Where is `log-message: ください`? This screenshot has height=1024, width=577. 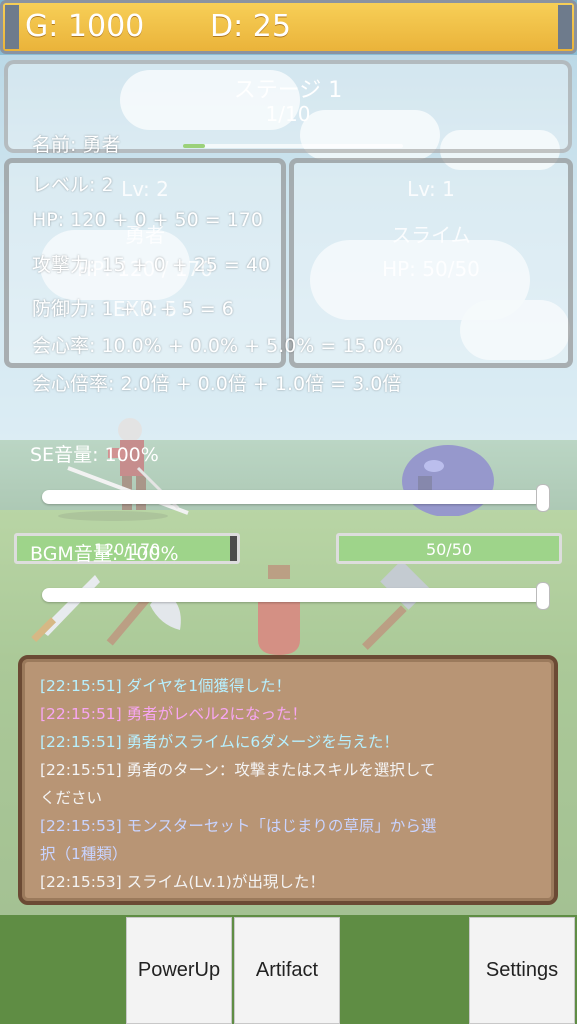
log-message: ください is located at coordinates (71, 798).